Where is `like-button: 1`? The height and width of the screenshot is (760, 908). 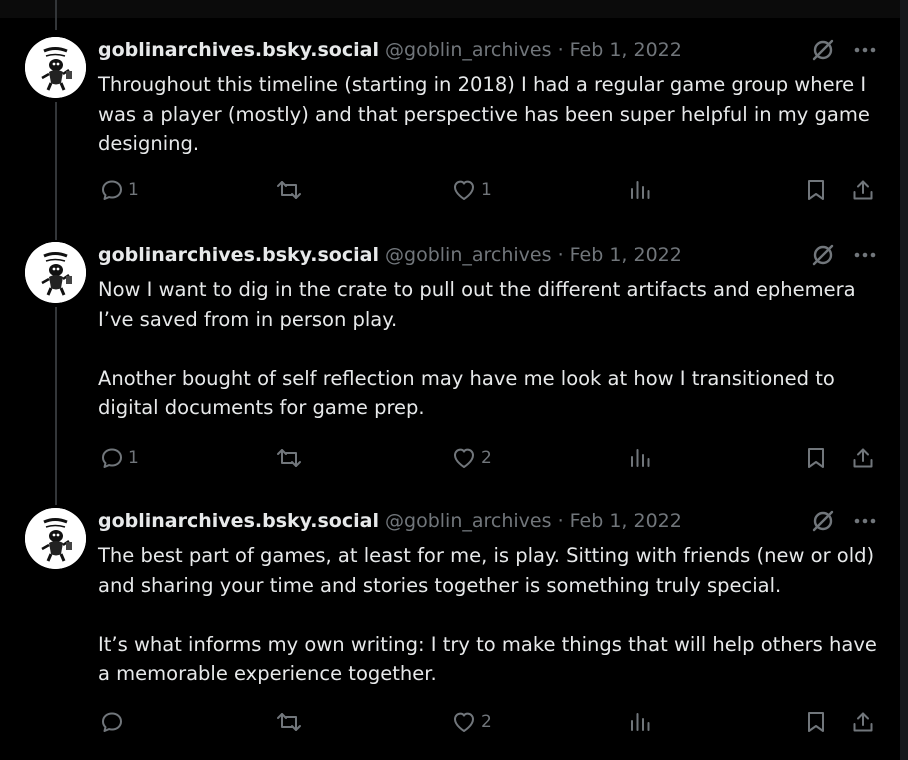
like-button: 1 is located at coordinates (471, 190).